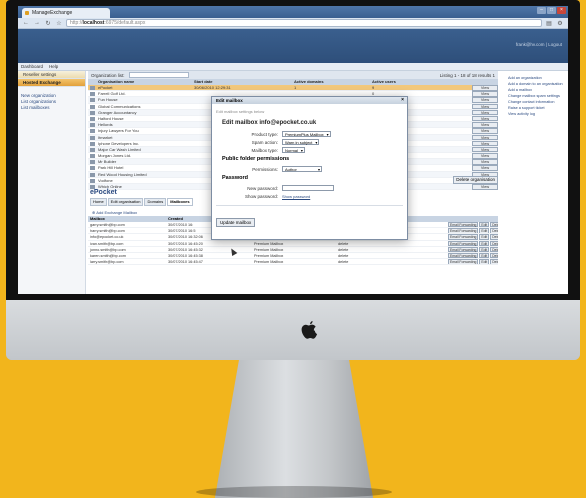 This screenshot has height=498, width=586. I want to click on mailbox-type-label: Mailbox type:, so click(264, 150).